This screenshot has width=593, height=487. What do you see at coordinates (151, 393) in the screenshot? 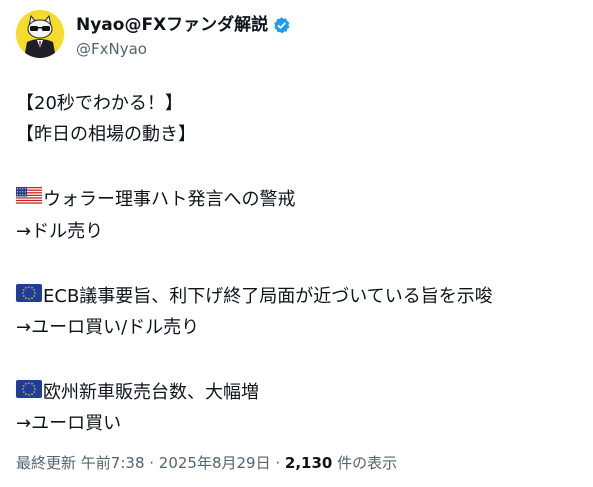
I see `post-line-text: 欧州新車販売台数、大幅増` at bounding box center [151, 393].